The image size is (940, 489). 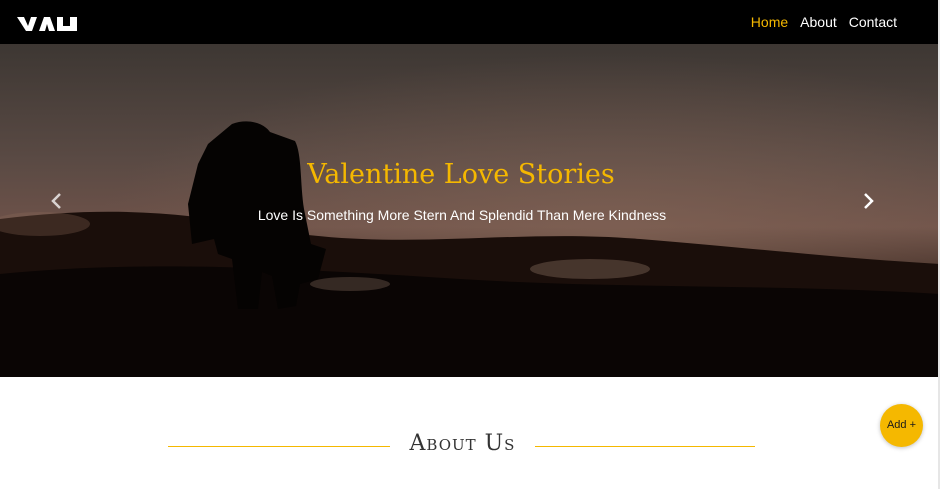 I want to click on nav-link-contact: Contact, so click(x=873, y=22).